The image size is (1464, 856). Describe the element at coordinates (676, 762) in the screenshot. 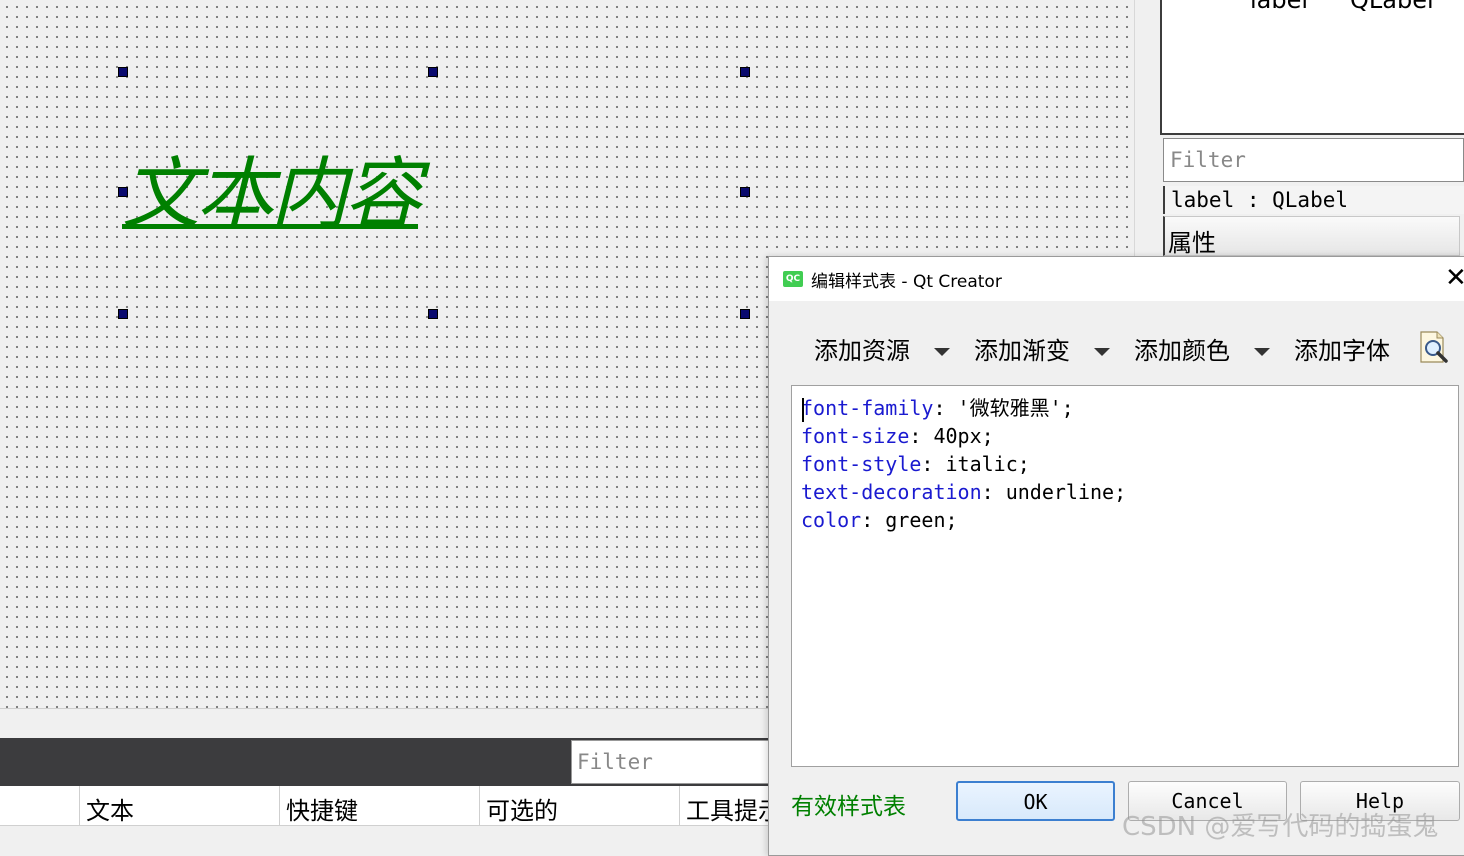

I see `action-filter-input: Filter` at that location.